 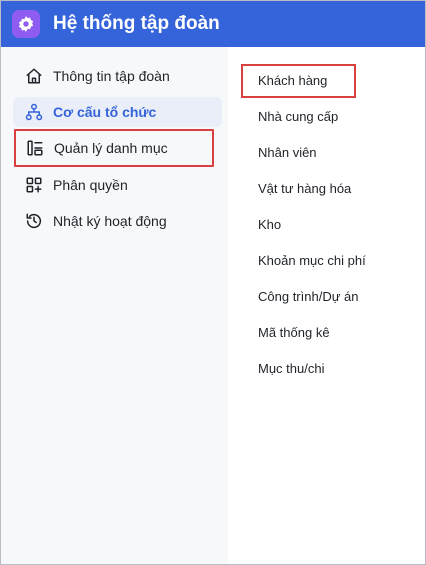 I want to click on sidebar-item-company-info: Thông tin tập đoàn, so click(x=117, y=76).